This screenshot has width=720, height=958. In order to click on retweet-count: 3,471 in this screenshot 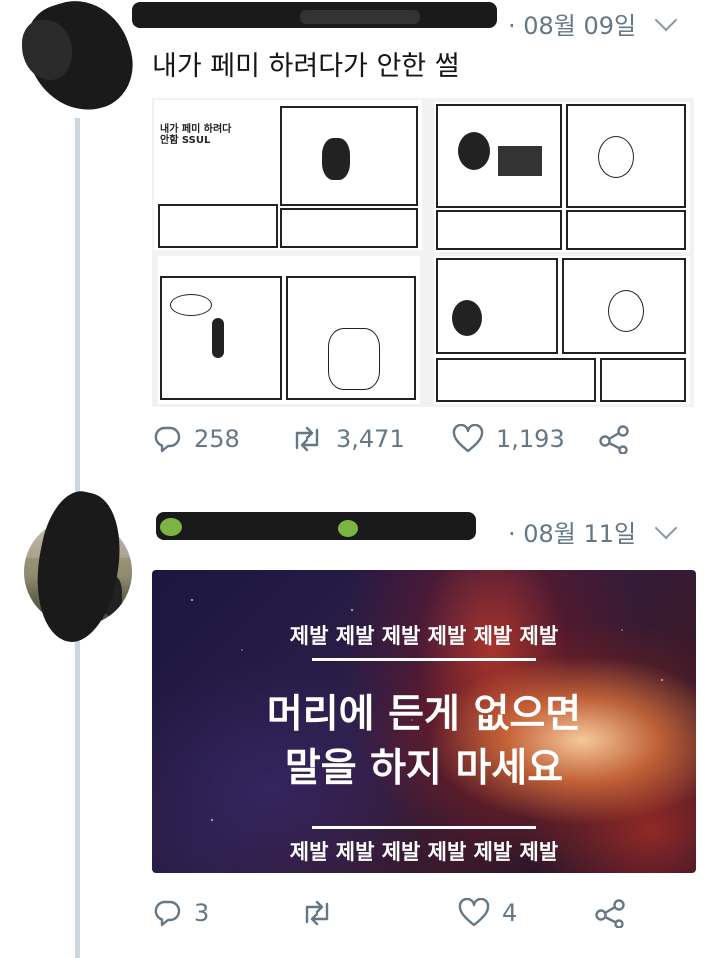, I will do `click(370, 439)`.